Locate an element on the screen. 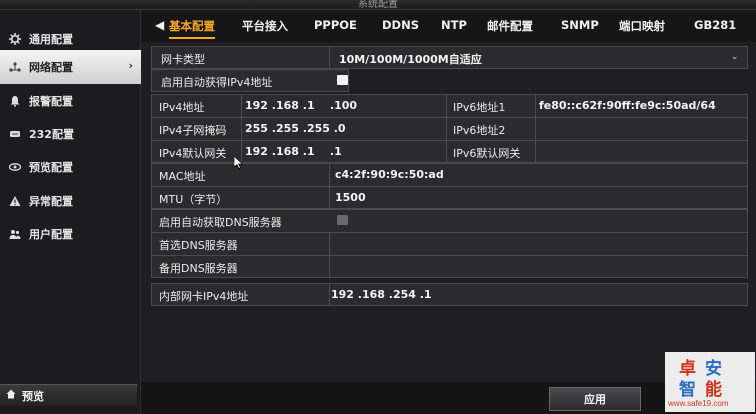  tab-basic: 基本配置 is located at coordinates (192, 28).